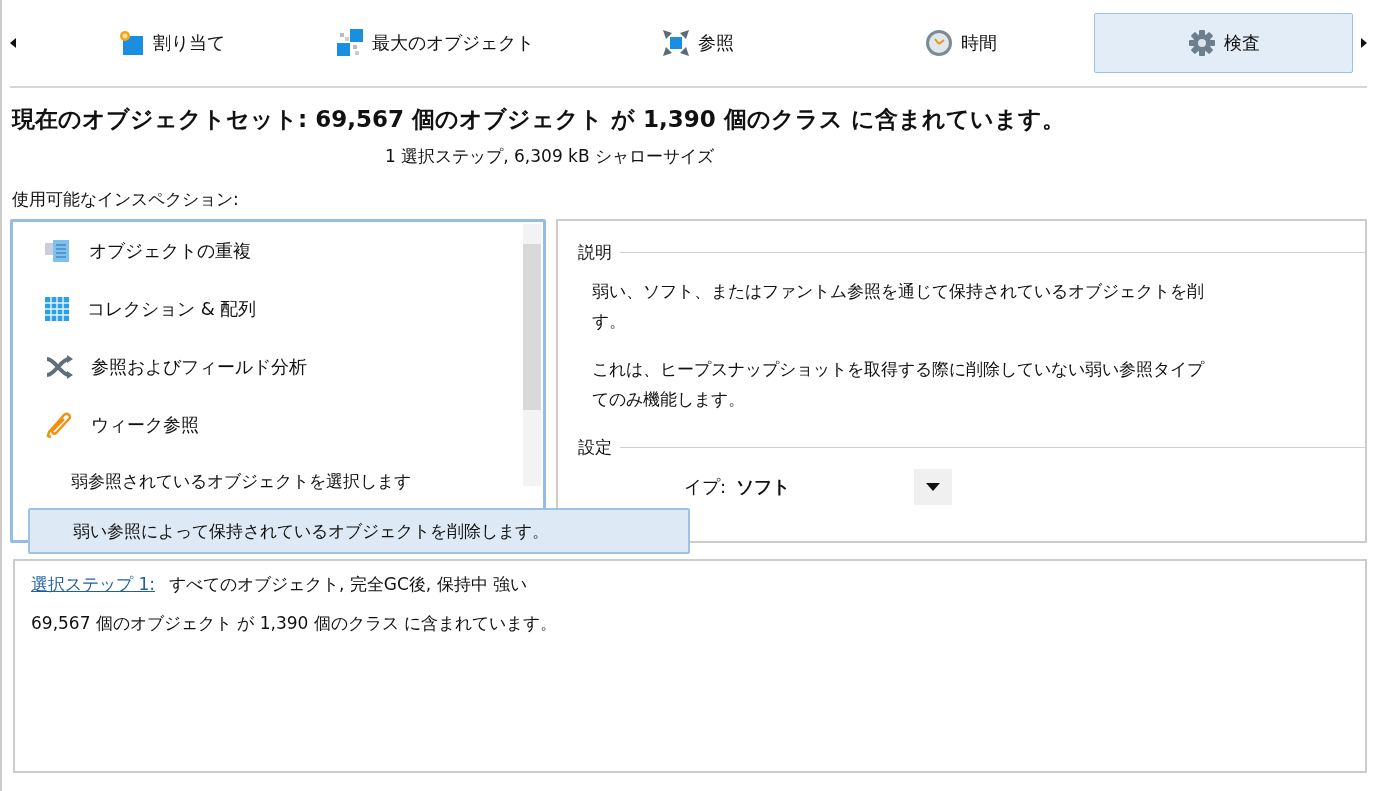 The image size is (1377, 791). What do you see at coordinates (825, 487) in the screenshot?
I see `setting-value: ソフト` at bounding box center [825, 487].